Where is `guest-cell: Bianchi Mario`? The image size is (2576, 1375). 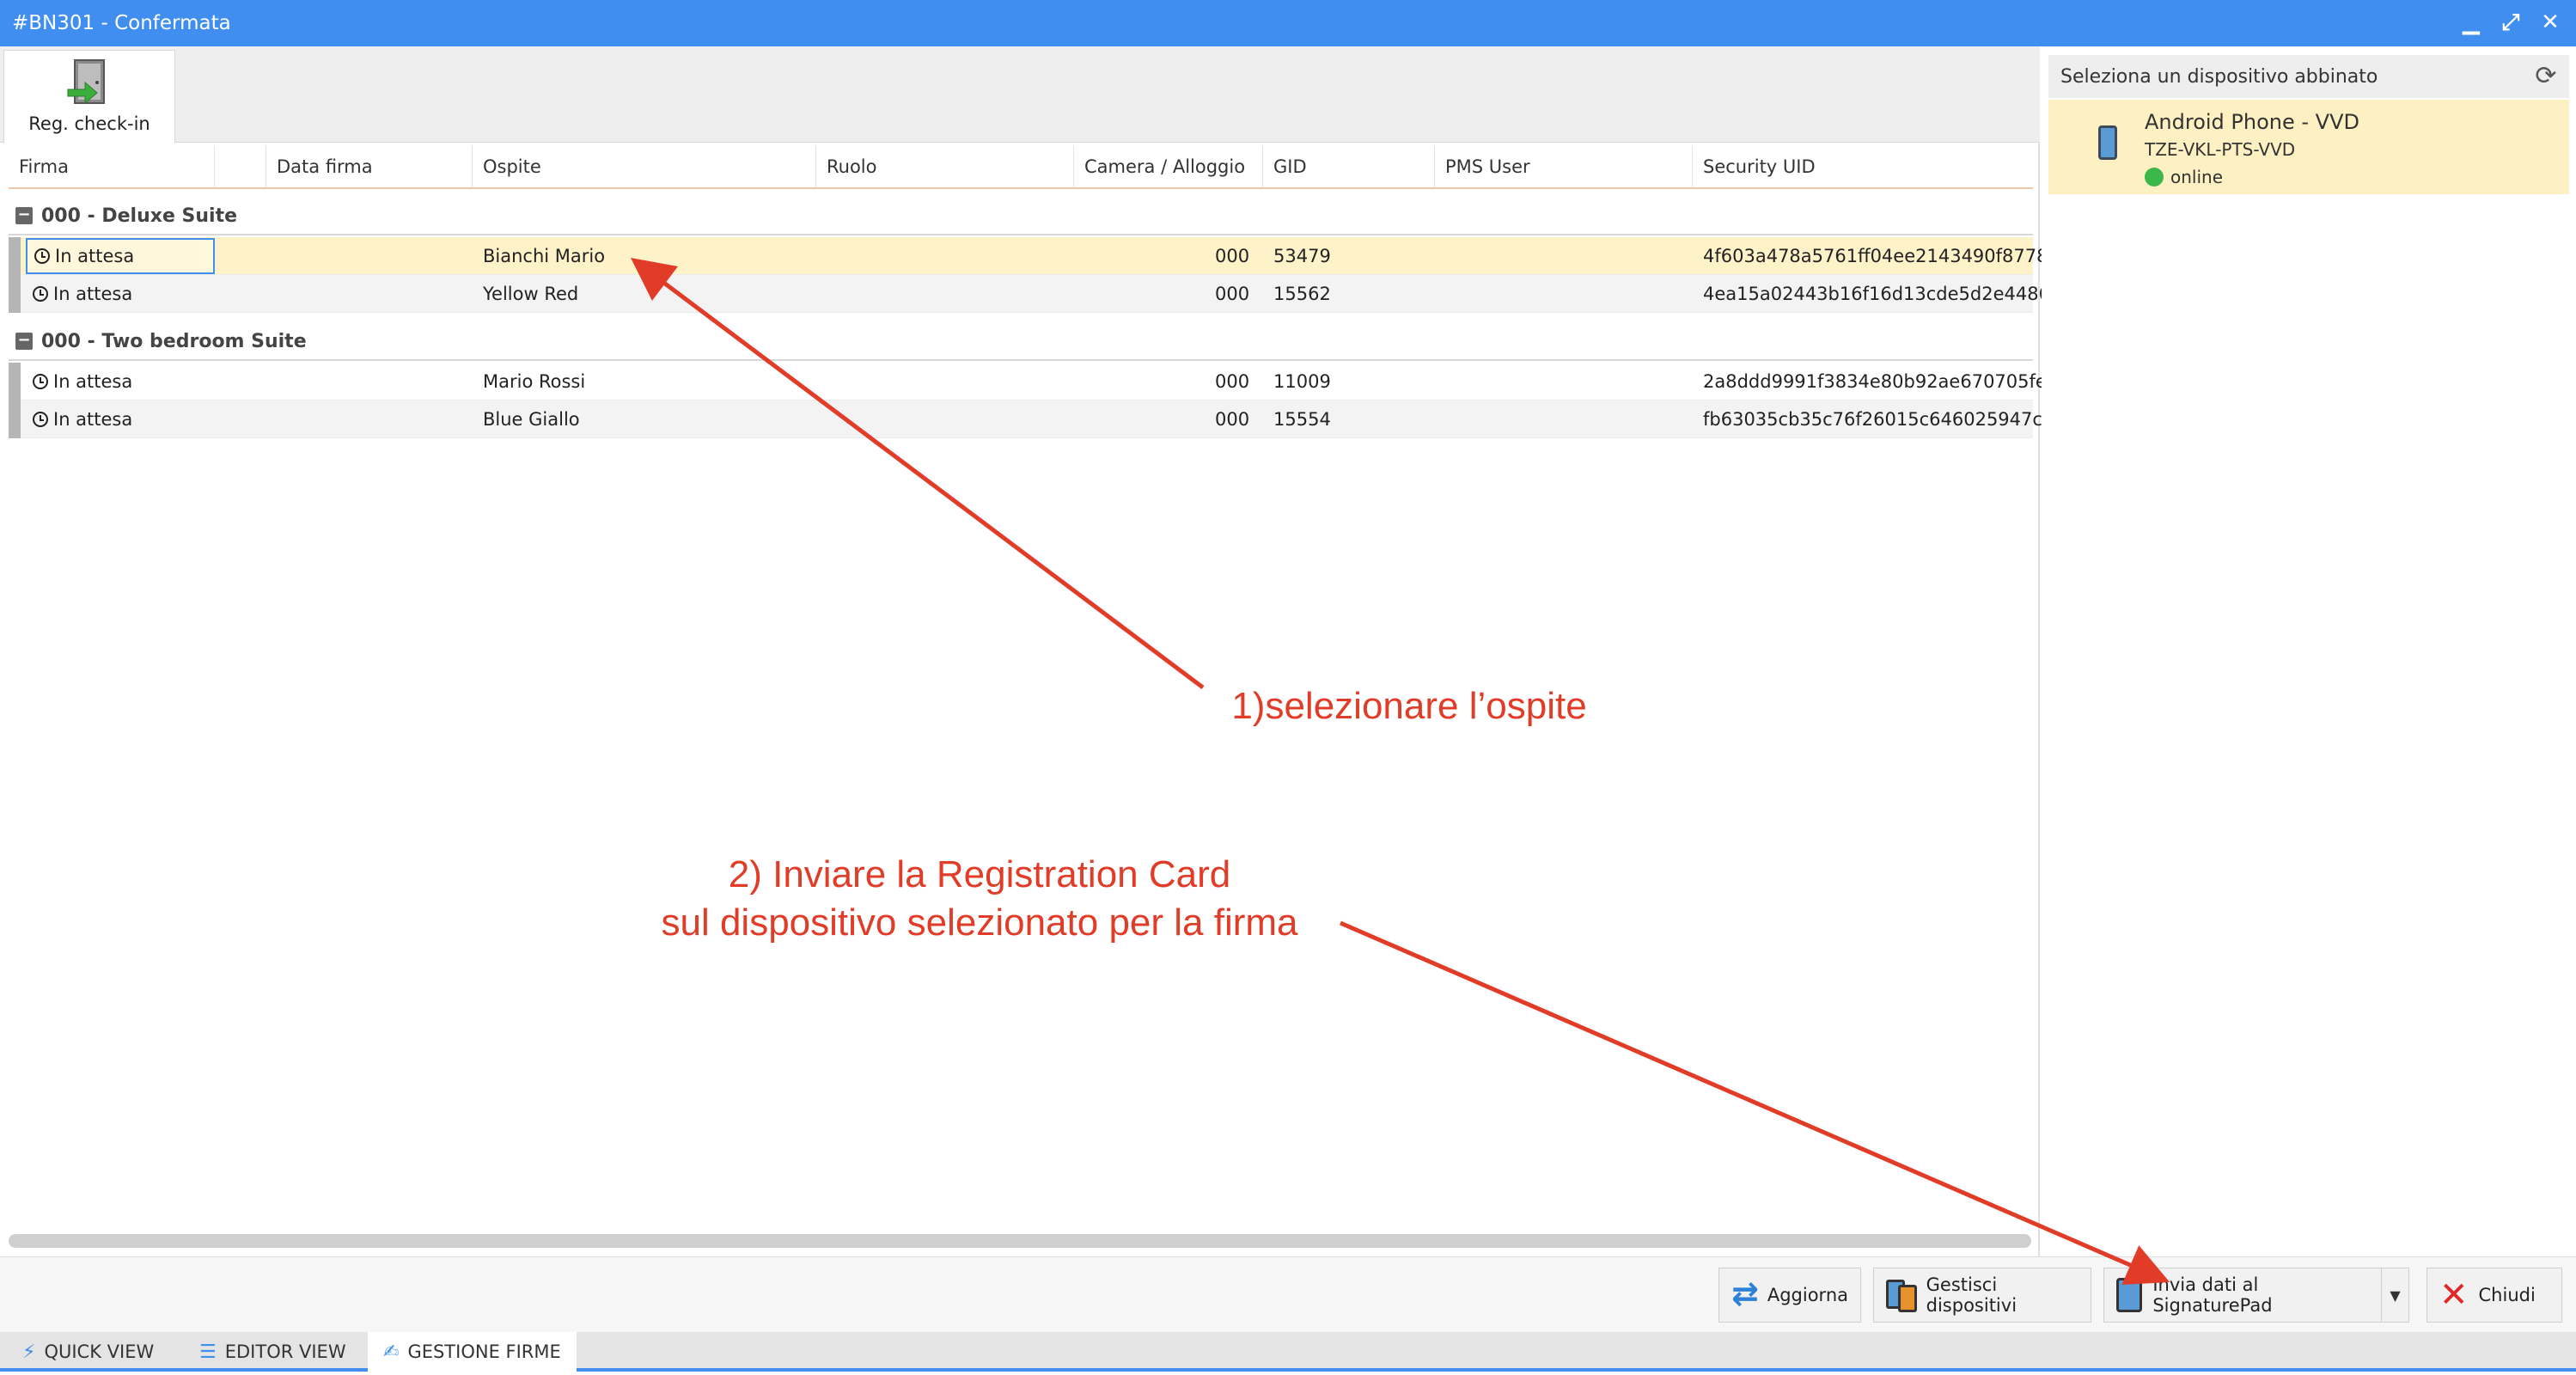 guest-cell: Bianchi Mario is located at coordinates (544, 256).